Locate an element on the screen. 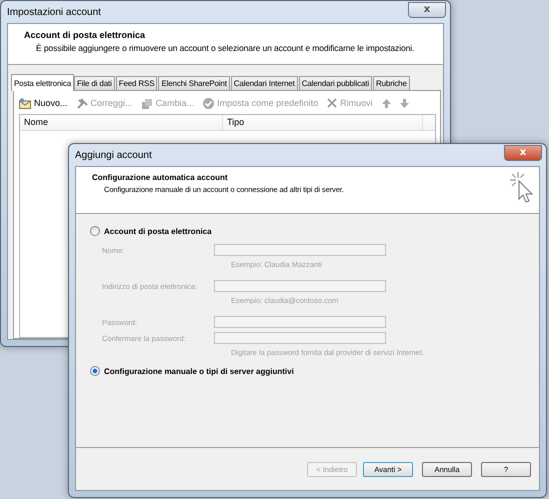  tools-icon is located at coordinates (82, 103).